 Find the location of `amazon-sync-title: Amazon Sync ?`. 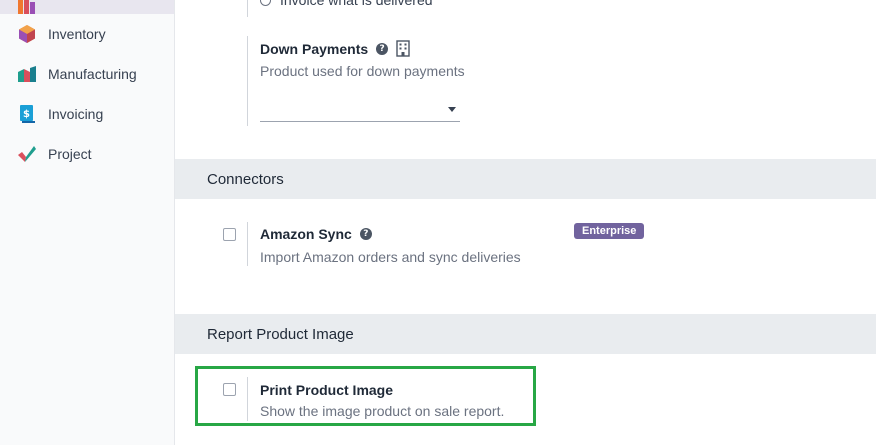

amazon-sync-title: Amazon Sync ? is located at coordinates (316, 234).